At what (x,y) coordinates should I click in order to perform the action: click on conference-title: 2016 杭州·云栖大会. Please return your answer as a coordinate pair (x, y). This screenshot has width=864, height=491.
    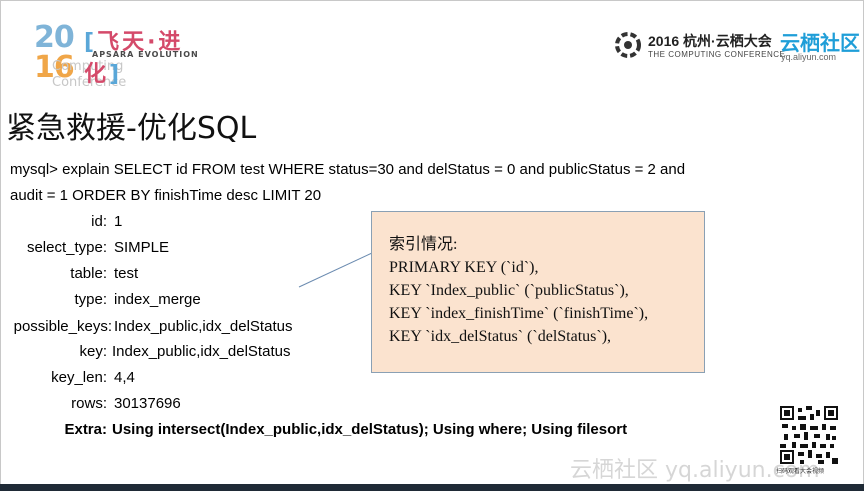
    Looking at the image, I should click on (710, 41).